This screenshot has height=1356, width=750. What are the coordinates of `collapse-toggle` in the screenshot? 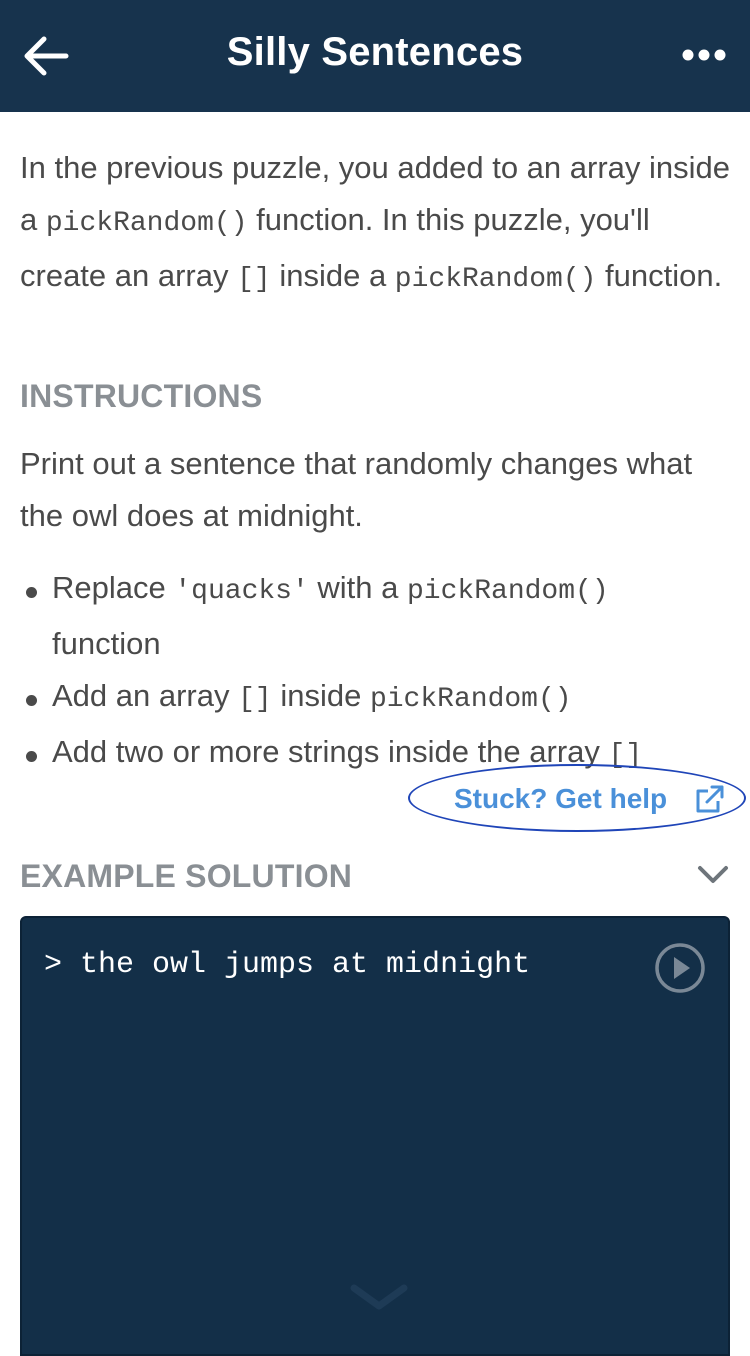 It's located at (713, 875).